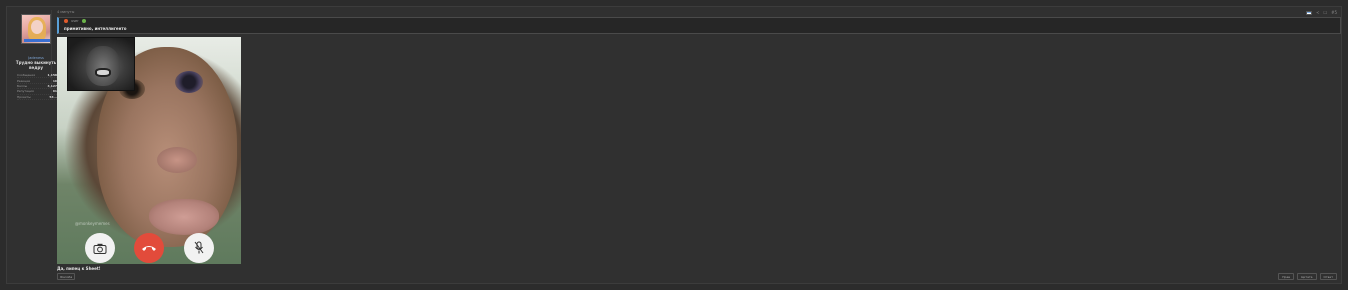 The image size is (1348, 290). Describe the element at coordinates (52, 75) in the screenshot. I see `stat-value: 1,158` at that location.